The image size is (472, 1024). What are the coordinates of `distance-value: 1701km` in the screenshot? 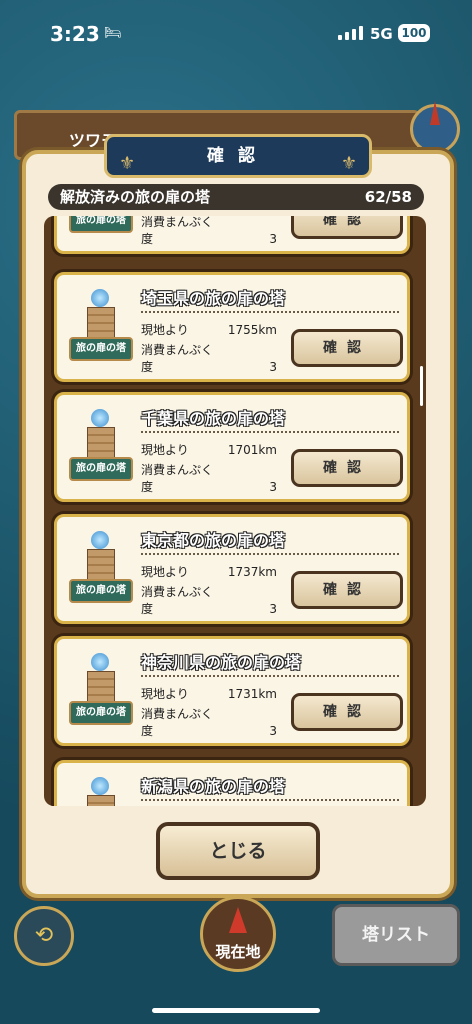 It's located at (252, 450).